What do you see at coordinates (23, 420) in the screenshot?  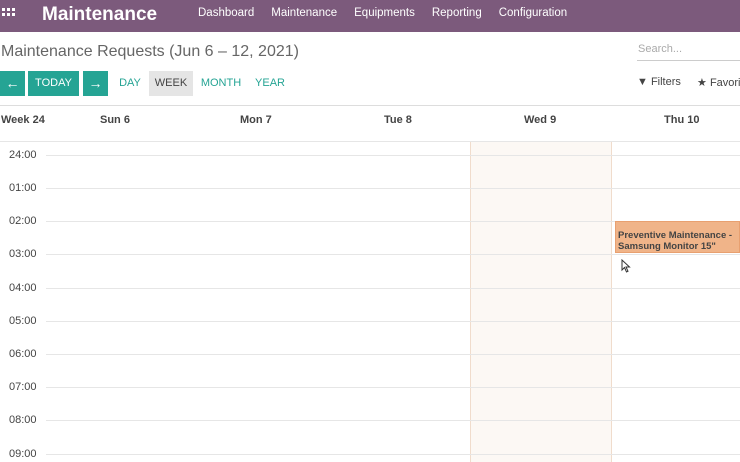 I see `hour-label: 08:00` at bounding box center [23, 420].